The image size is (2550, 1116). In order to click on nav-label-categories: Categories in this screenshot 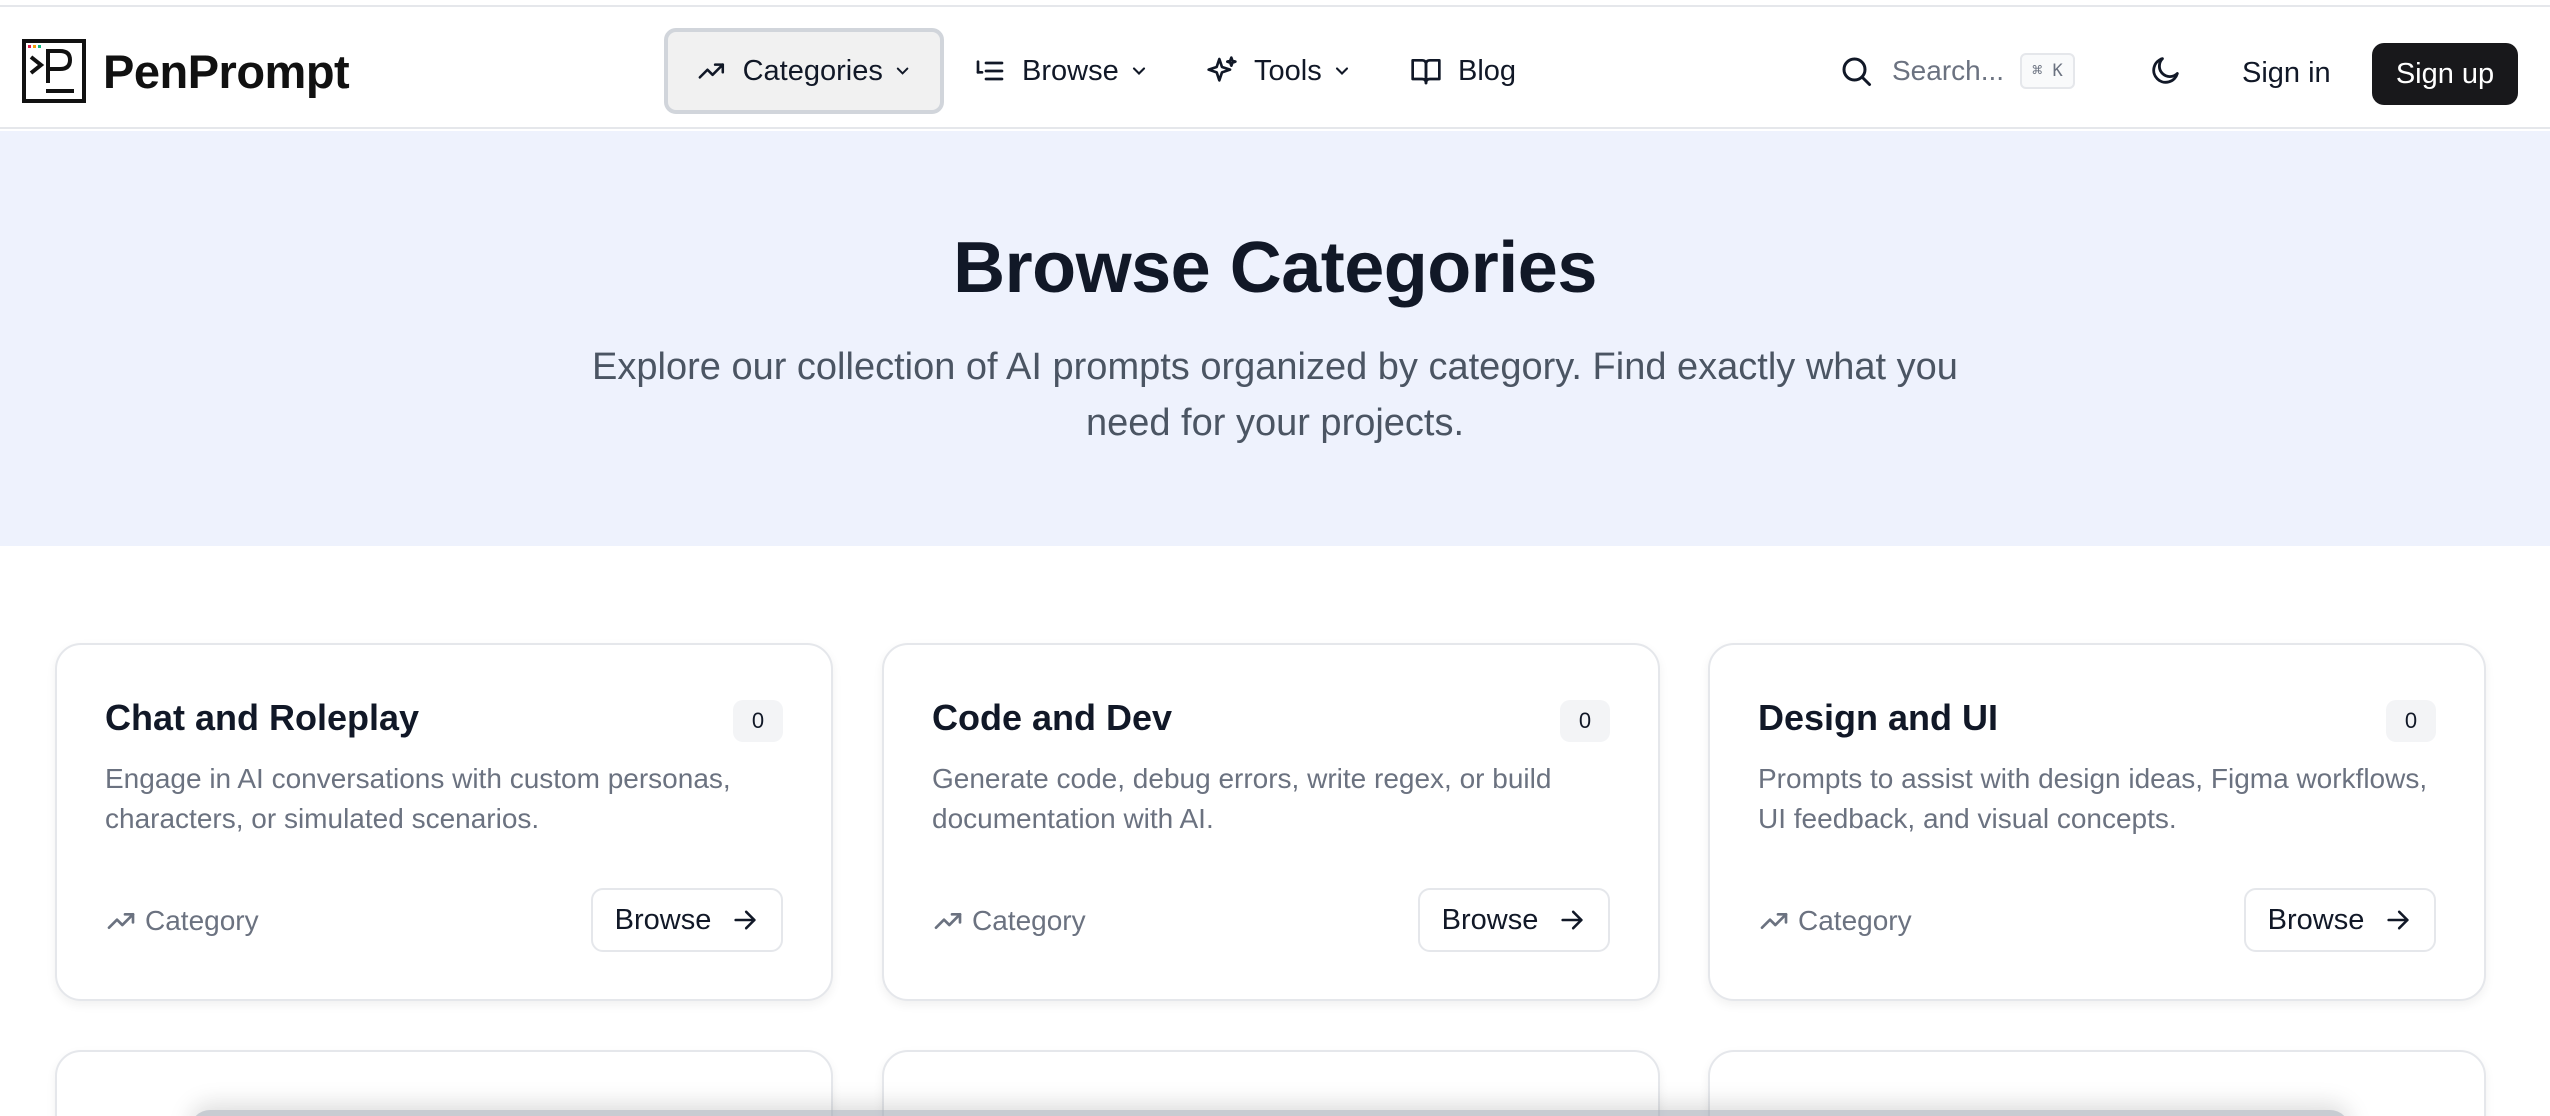, I will do `click(812, 70)`.